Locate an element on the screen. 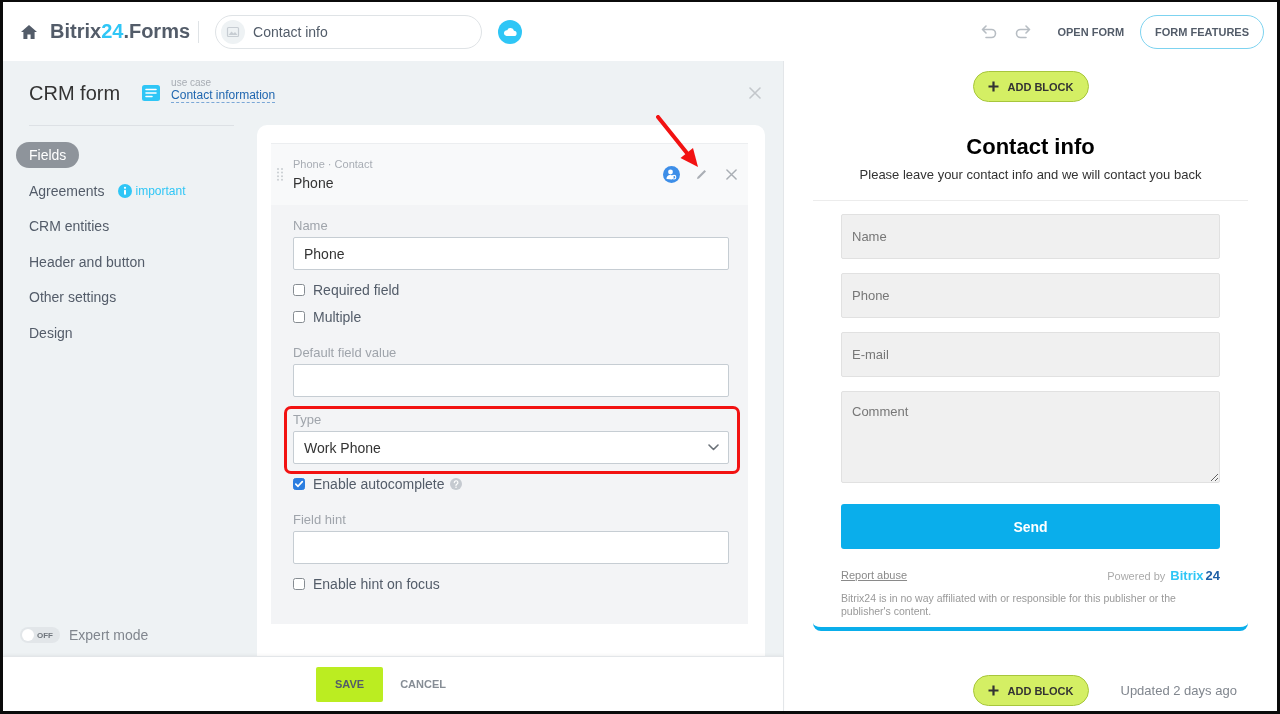  app-logo: Bitrix24.Forms is located at coordinates (120, 31).